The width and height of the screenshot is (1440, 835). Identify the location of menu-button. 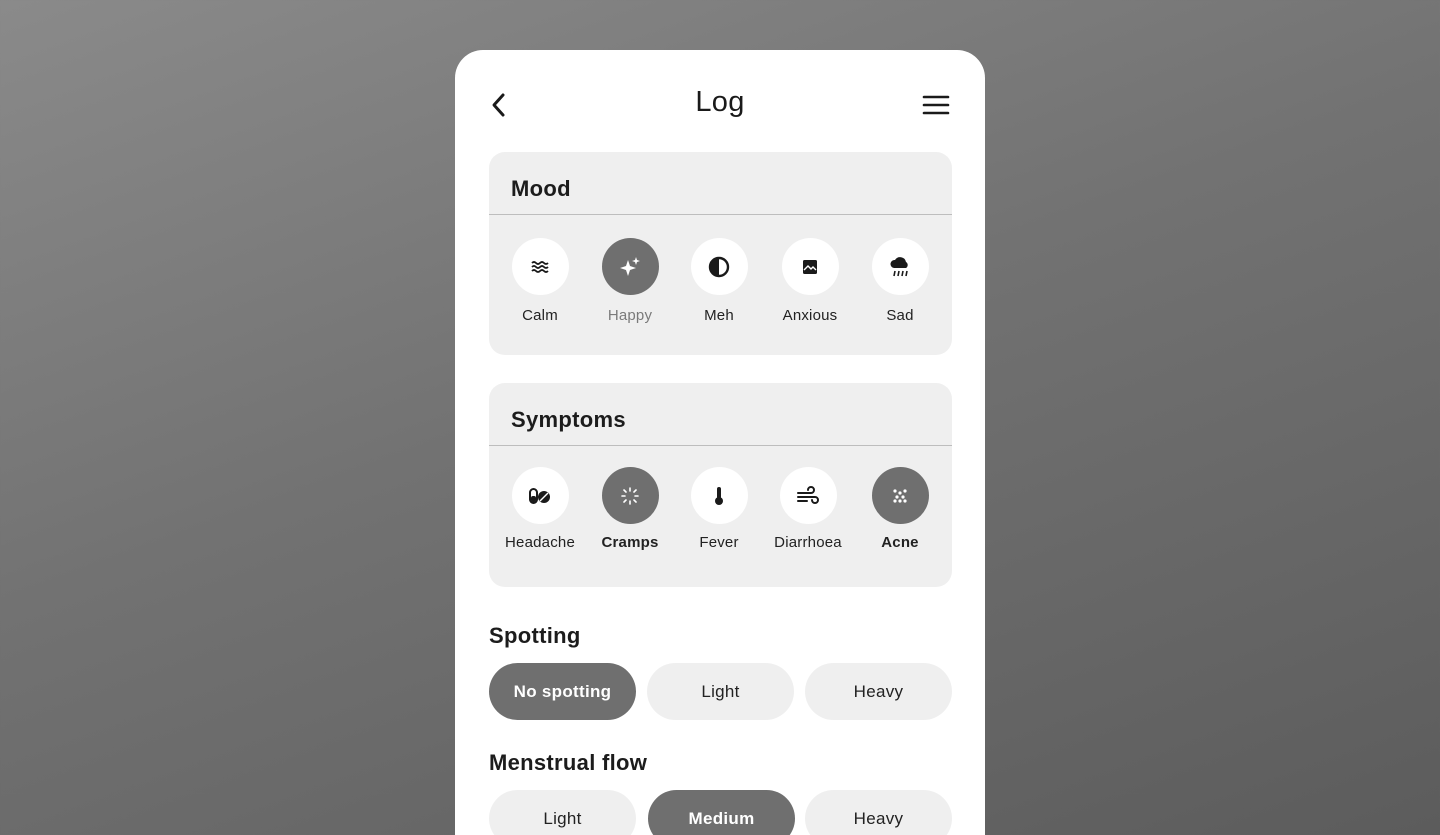
(936, 105).